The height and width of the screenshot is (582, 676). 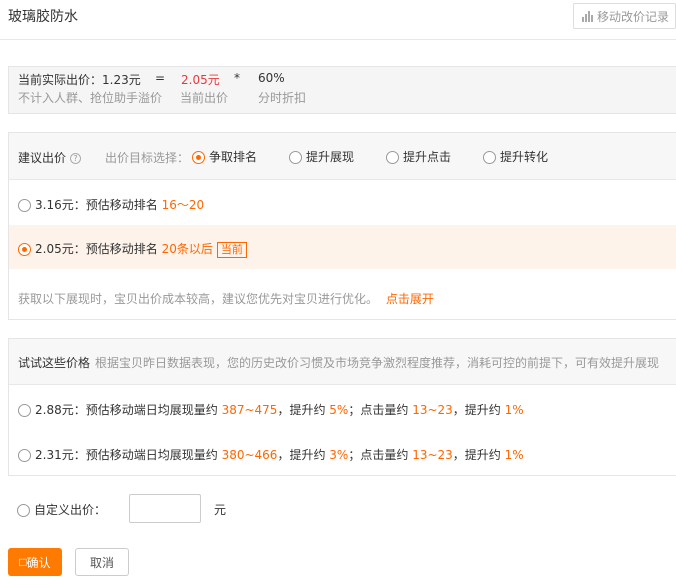 I want to click on suggested-option-row: 3.16元：预估移动排名 16～20, so click(x=342, y=203).